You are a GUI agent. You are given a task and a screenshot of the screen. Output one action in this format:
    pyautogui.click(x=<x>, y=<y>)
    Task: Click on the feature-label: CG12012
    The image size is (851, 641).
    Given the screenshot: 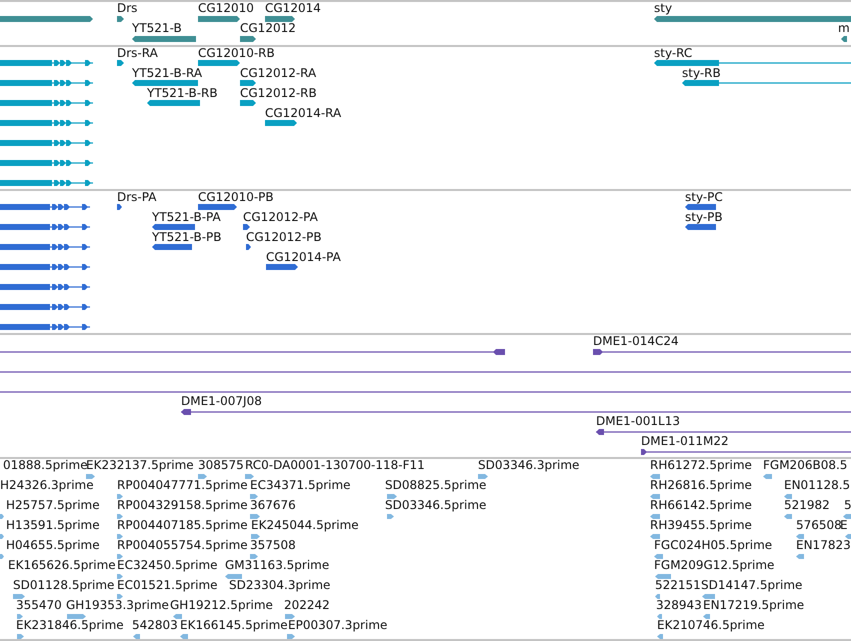 What is the action you would take?
    pyautogui.click(x=268, y=28)
    